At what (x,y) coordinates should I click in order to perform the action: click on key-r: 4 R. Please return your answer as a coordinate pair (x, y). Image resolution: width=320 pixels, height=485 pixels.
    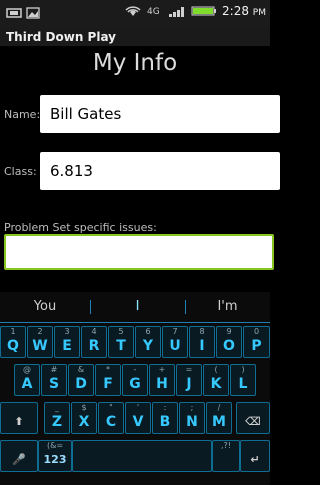
    Looking at the image, I should click on (94, 342).